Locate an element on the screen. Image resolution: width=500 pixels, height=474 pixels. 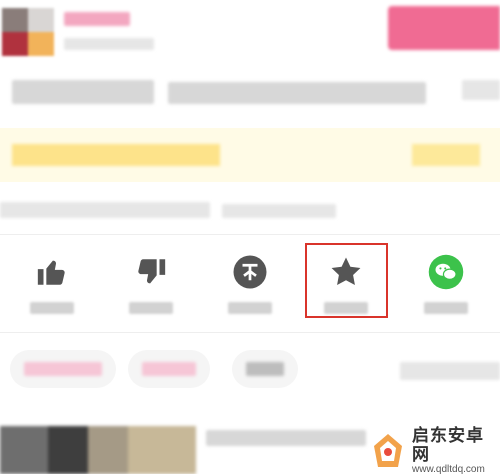
share-wechat-button is located at coordinates (446, 282).